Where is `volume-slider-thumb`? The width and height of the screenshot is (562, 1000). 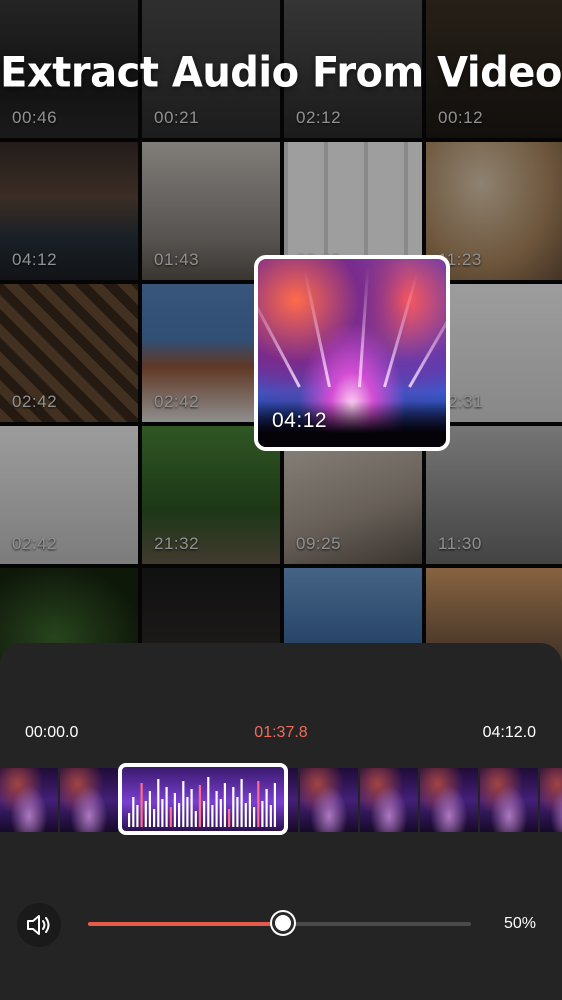 volume-slider-thumb is located at coordinates (282, 923).